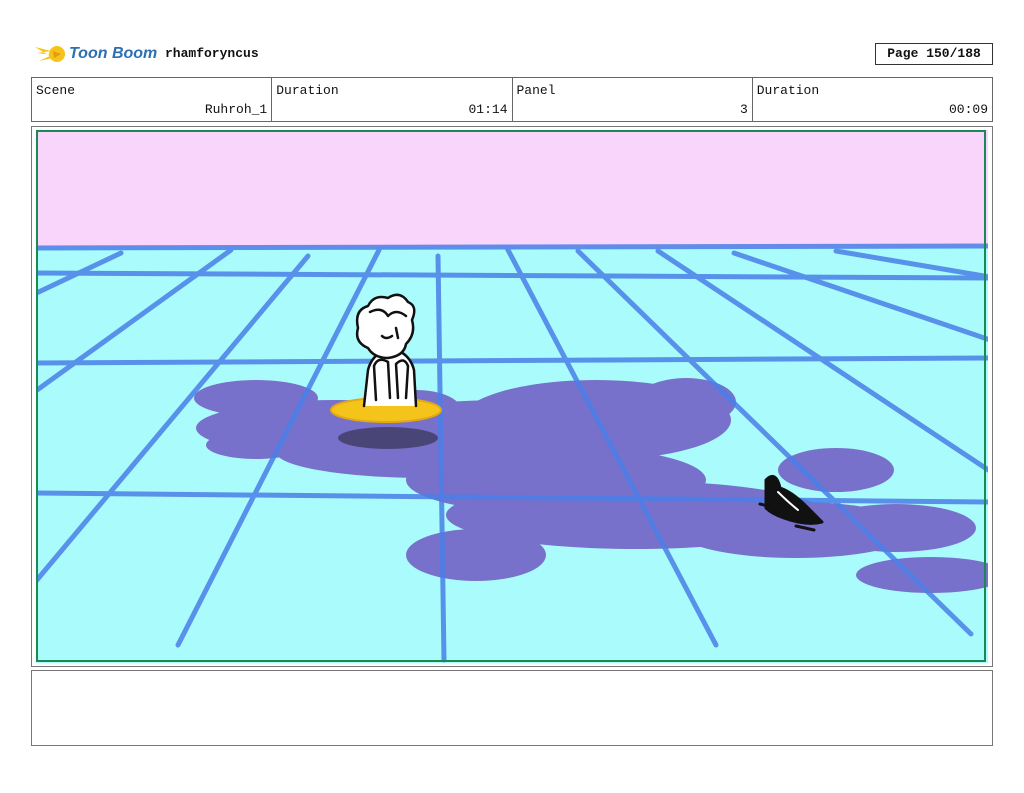  Describe the element at coordinates (968, 109) in the screenshot. I see `panel-duration-value: 00:09` at that location.